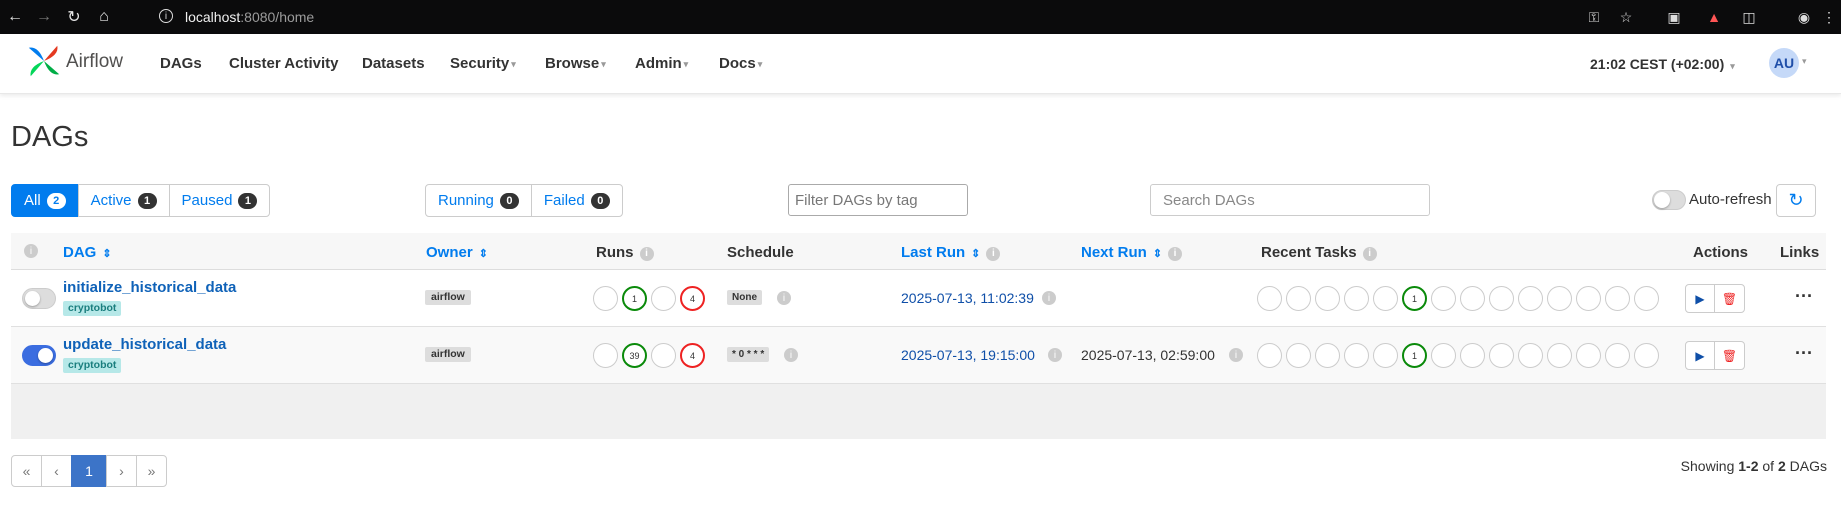  What do you see at coordinates (144, 344) in the screenshot?
I see `dag-link: update_historical_data` at bounding box center [144, 344].